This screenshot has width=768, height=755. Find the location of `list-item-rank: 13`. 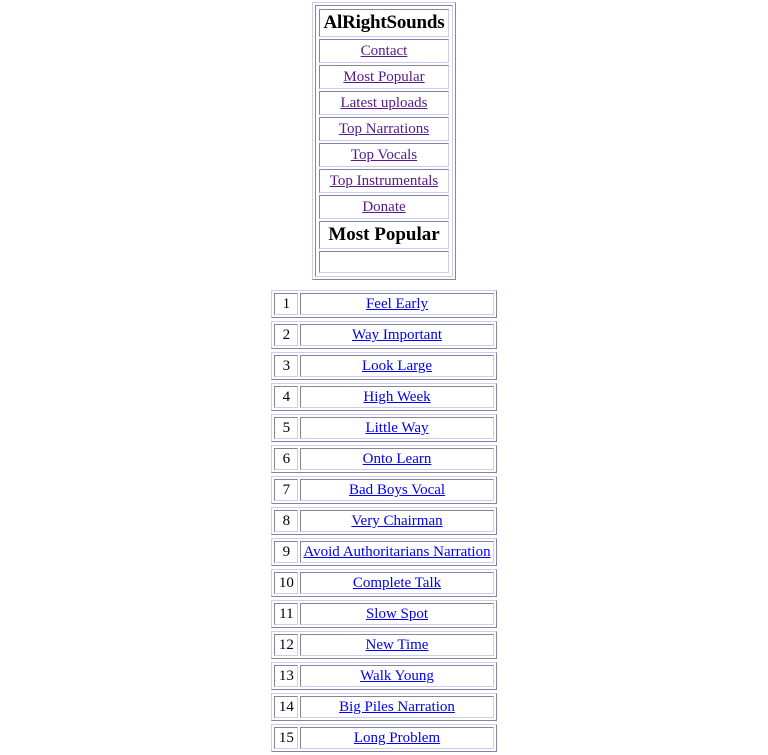

list-item-rank: 13 is located at coordinates (286, 676).